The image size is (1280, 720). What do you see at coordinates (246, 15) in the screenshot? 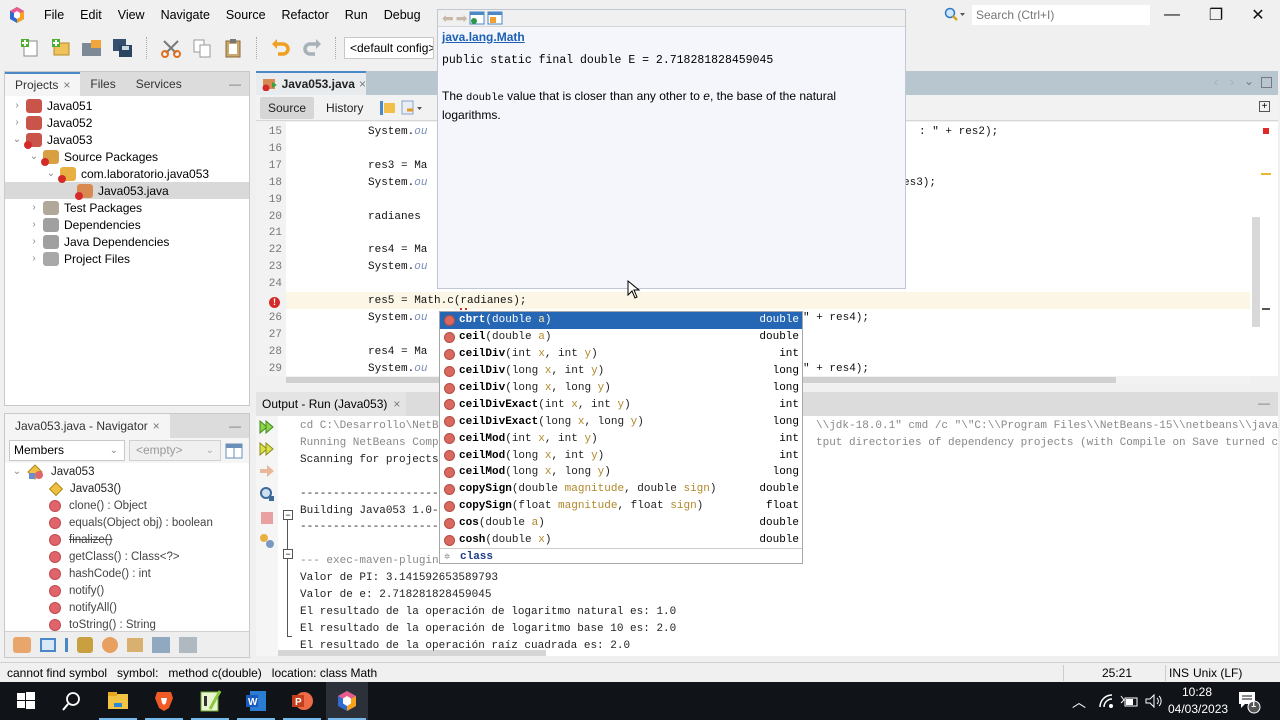
I see `menu-source: Source` at bounding box center [246, 15].